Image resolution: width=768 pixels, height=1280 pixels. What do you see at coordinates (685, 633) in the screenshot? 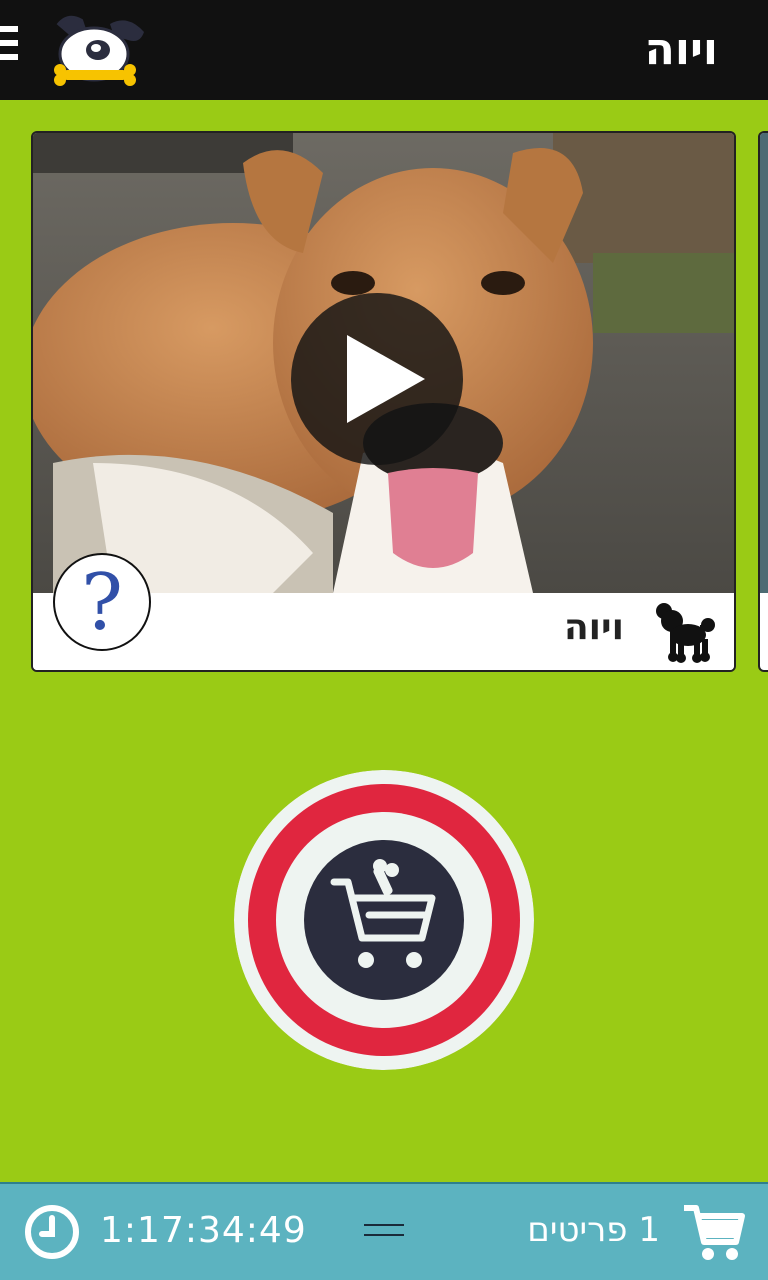
I see `poodle-icon` at bounding box center [685, 633].